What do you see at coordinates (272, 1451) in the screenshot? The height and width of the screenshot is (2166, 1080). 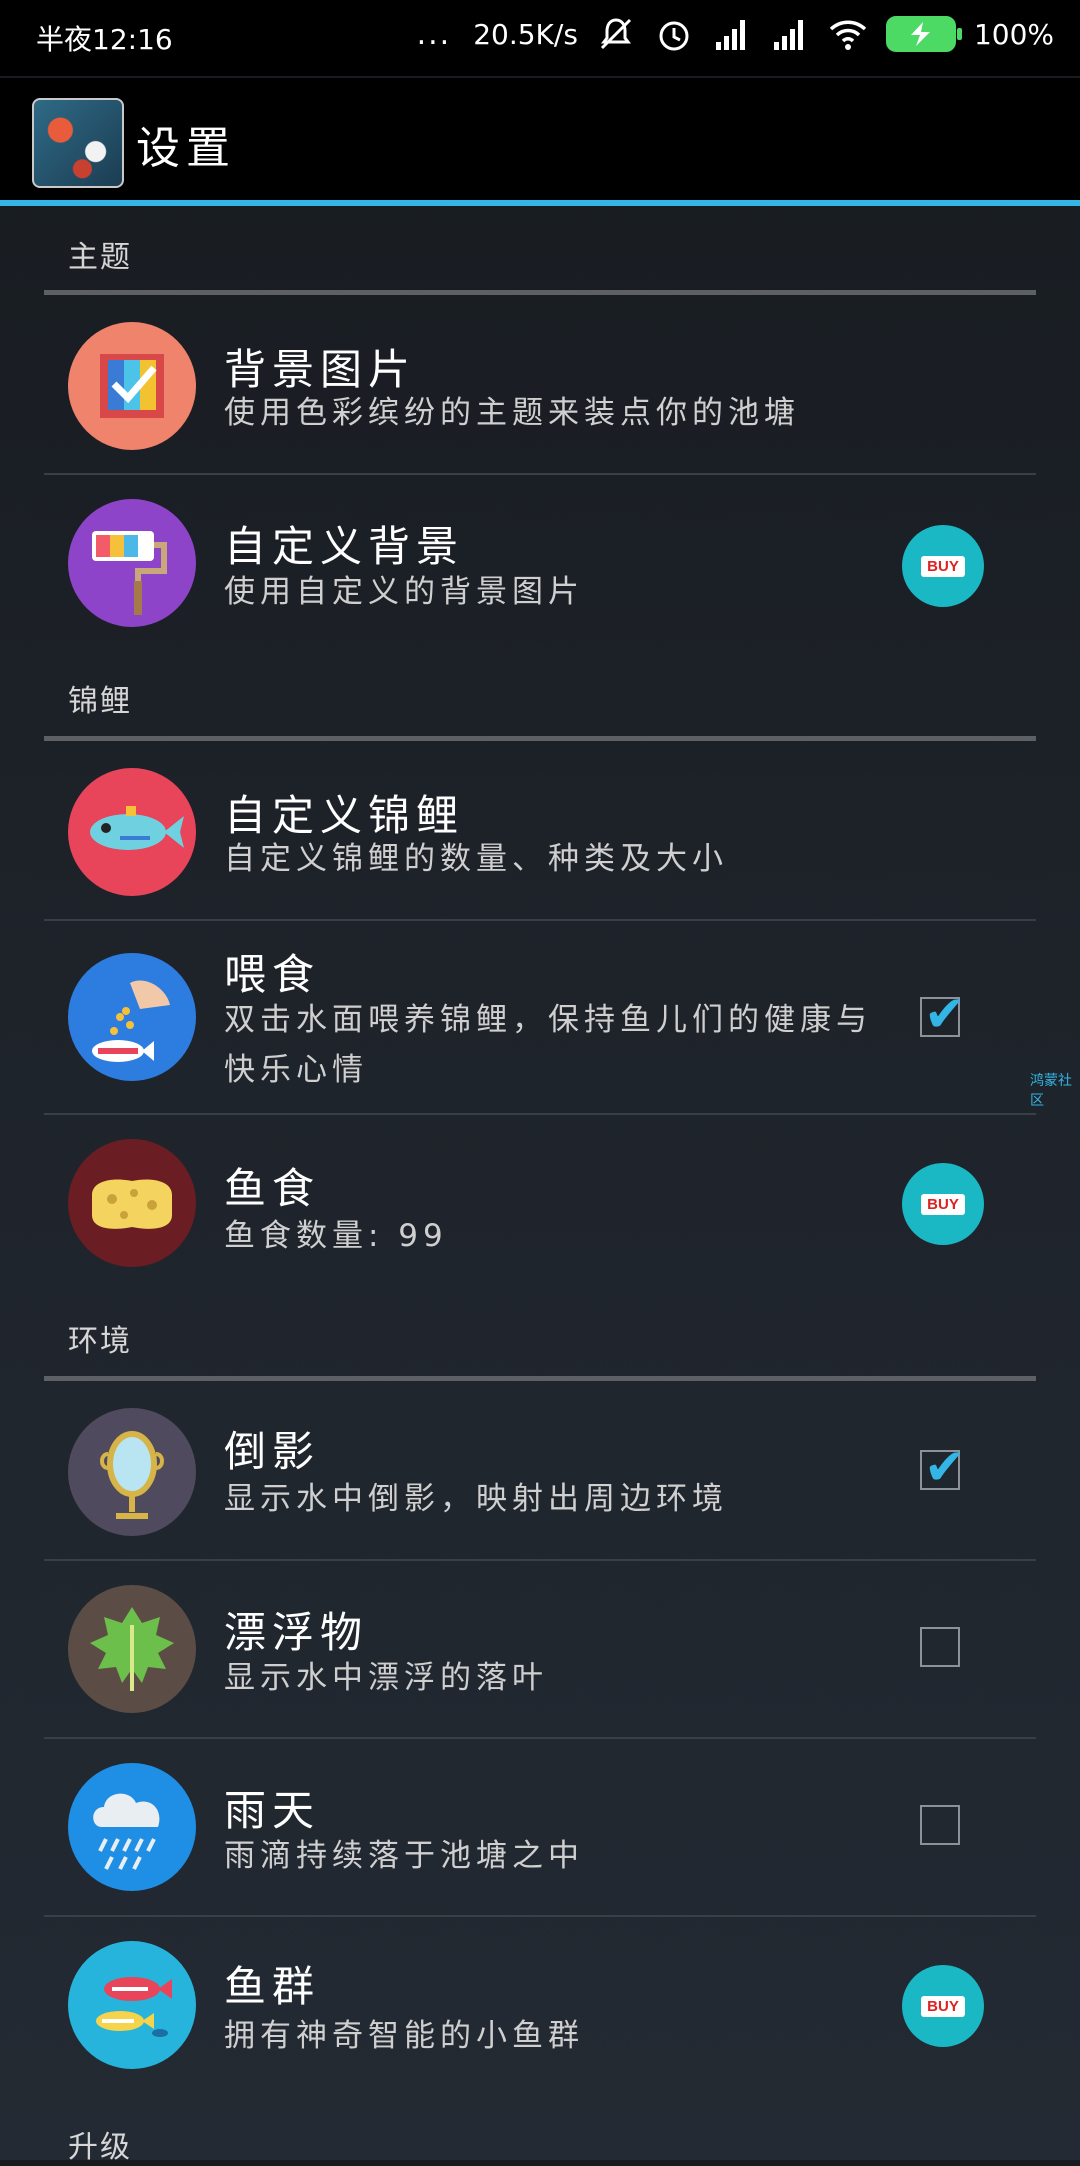 I see `item-title: 倒影` at bounding box center [272, 1451].